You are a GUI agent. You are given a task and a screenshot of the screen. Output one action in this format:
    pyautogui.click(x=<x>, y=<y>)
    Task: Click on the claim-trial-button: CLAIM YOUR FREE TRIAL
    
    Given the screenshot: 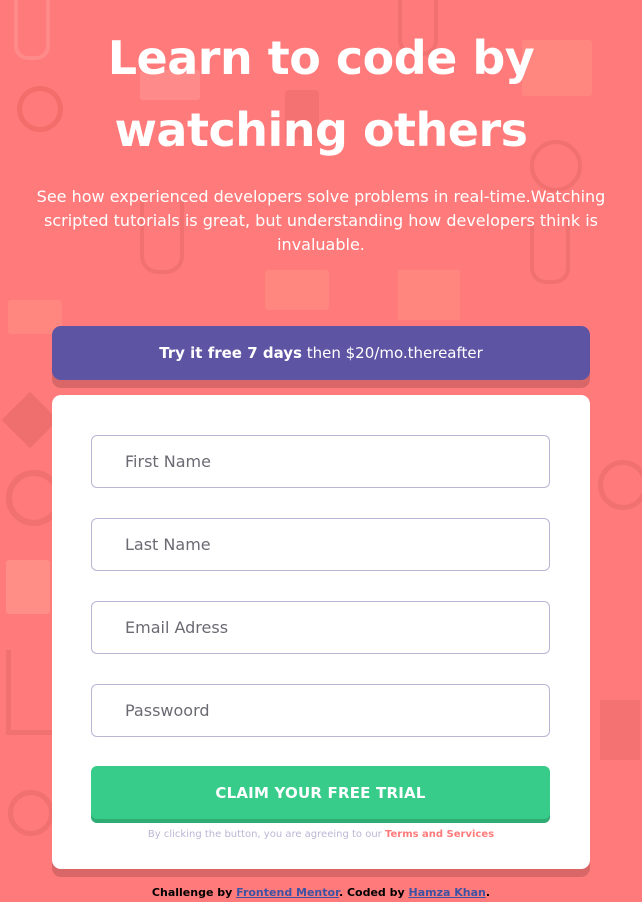 What is the action you would take?
    pyautogui.click(x=320, y=792)
    